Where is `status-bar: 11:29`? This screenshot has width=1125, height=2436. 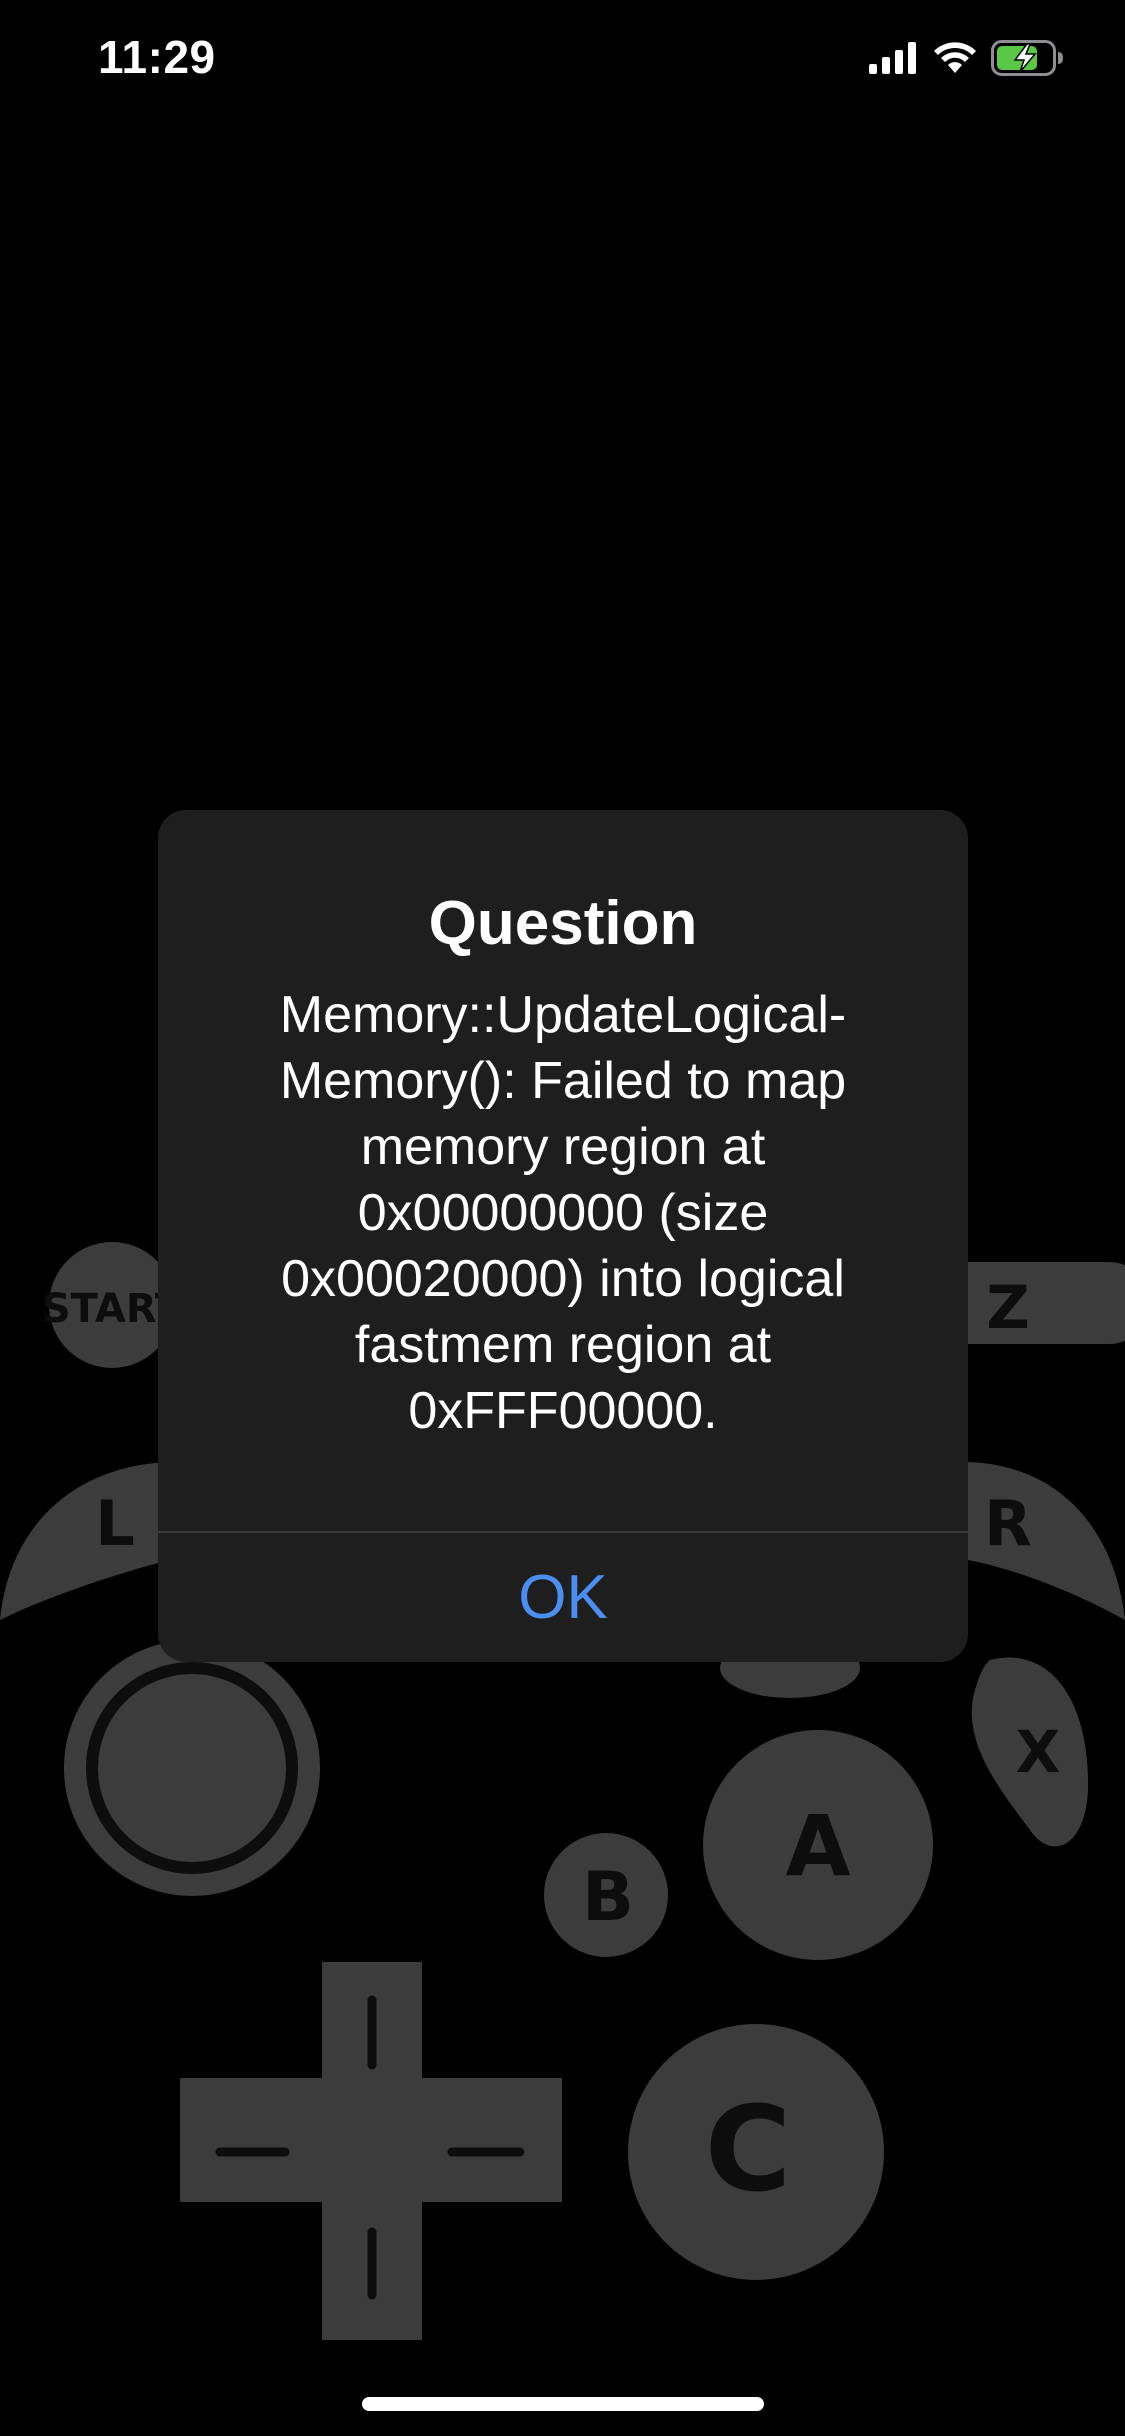
status-bar: 11:29 is located at coordinates (562, 65).